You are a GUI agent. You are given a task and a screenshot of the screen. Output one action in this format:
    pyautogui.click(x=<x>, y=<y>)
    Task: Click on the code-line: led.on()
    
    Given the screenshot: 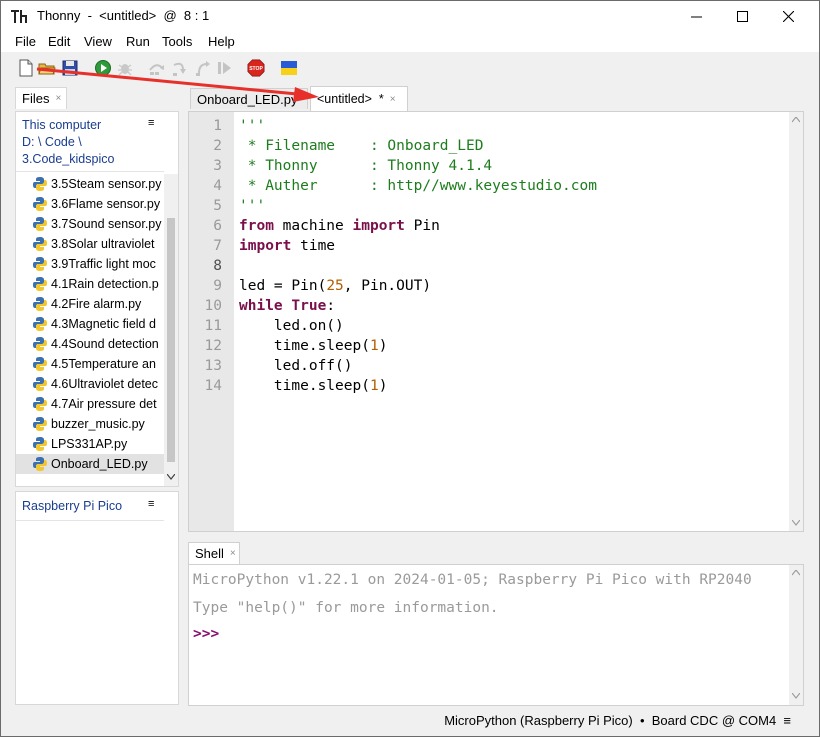 What is the action you would take?
    pyautogui.click(x=291, y=326)
    